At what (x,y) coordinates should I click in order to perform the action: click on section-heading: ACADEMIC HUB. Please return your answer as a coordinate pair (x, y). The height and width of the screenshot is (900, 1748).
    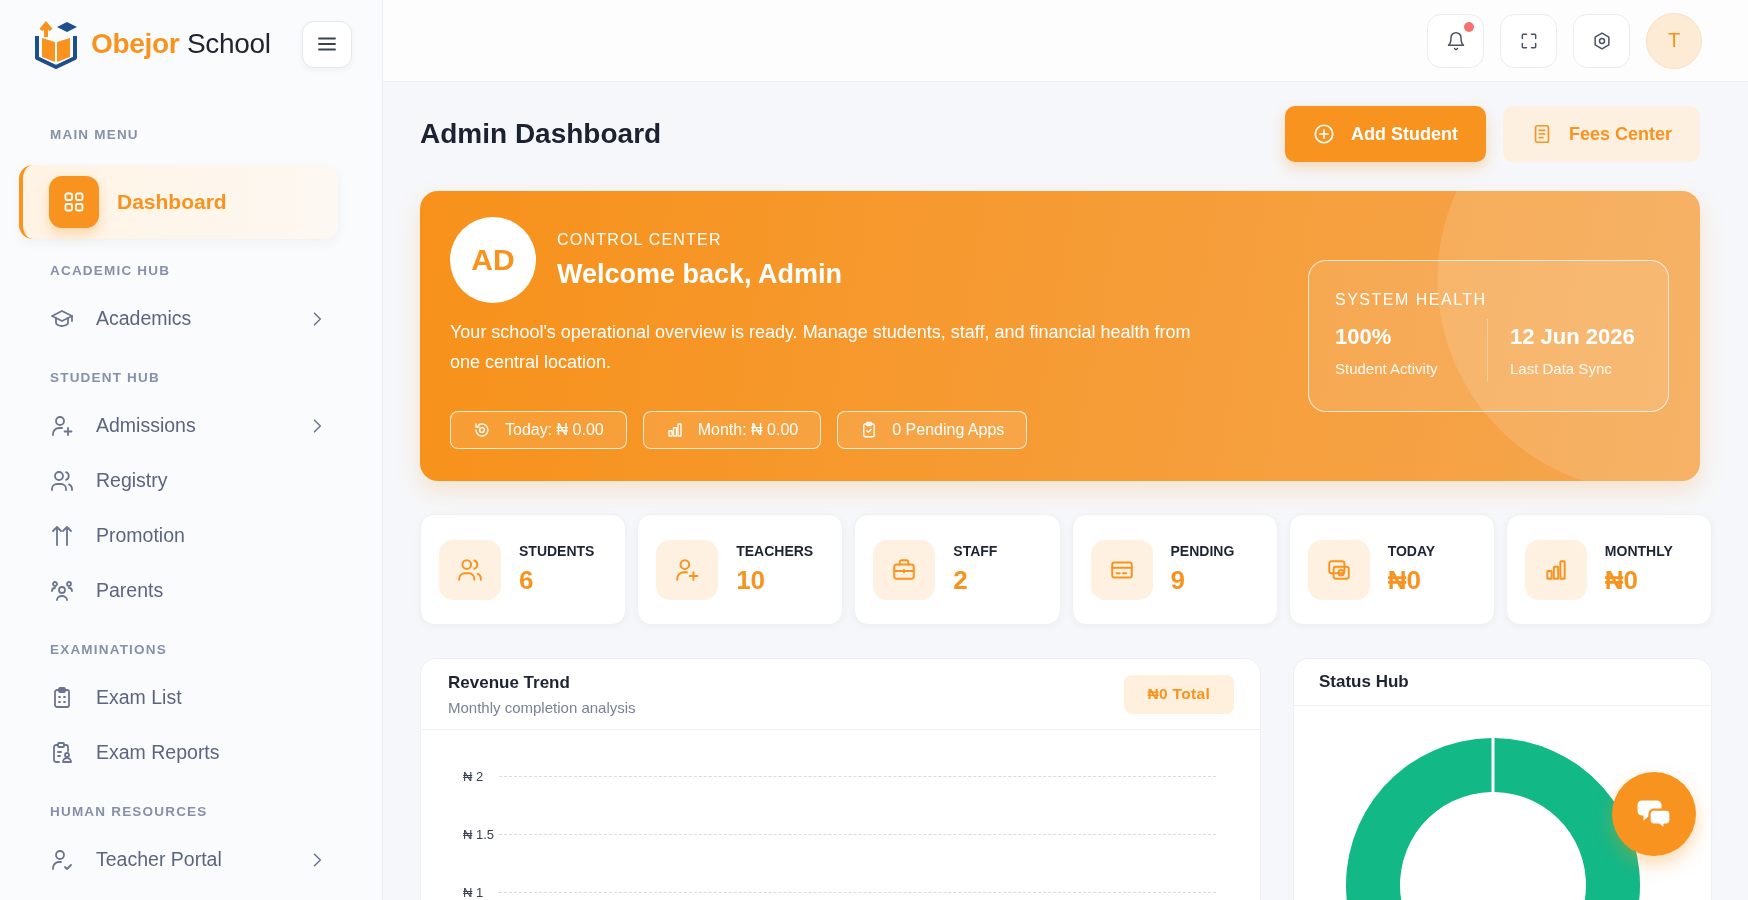
    Looking at the image, I should click on (110, 271).